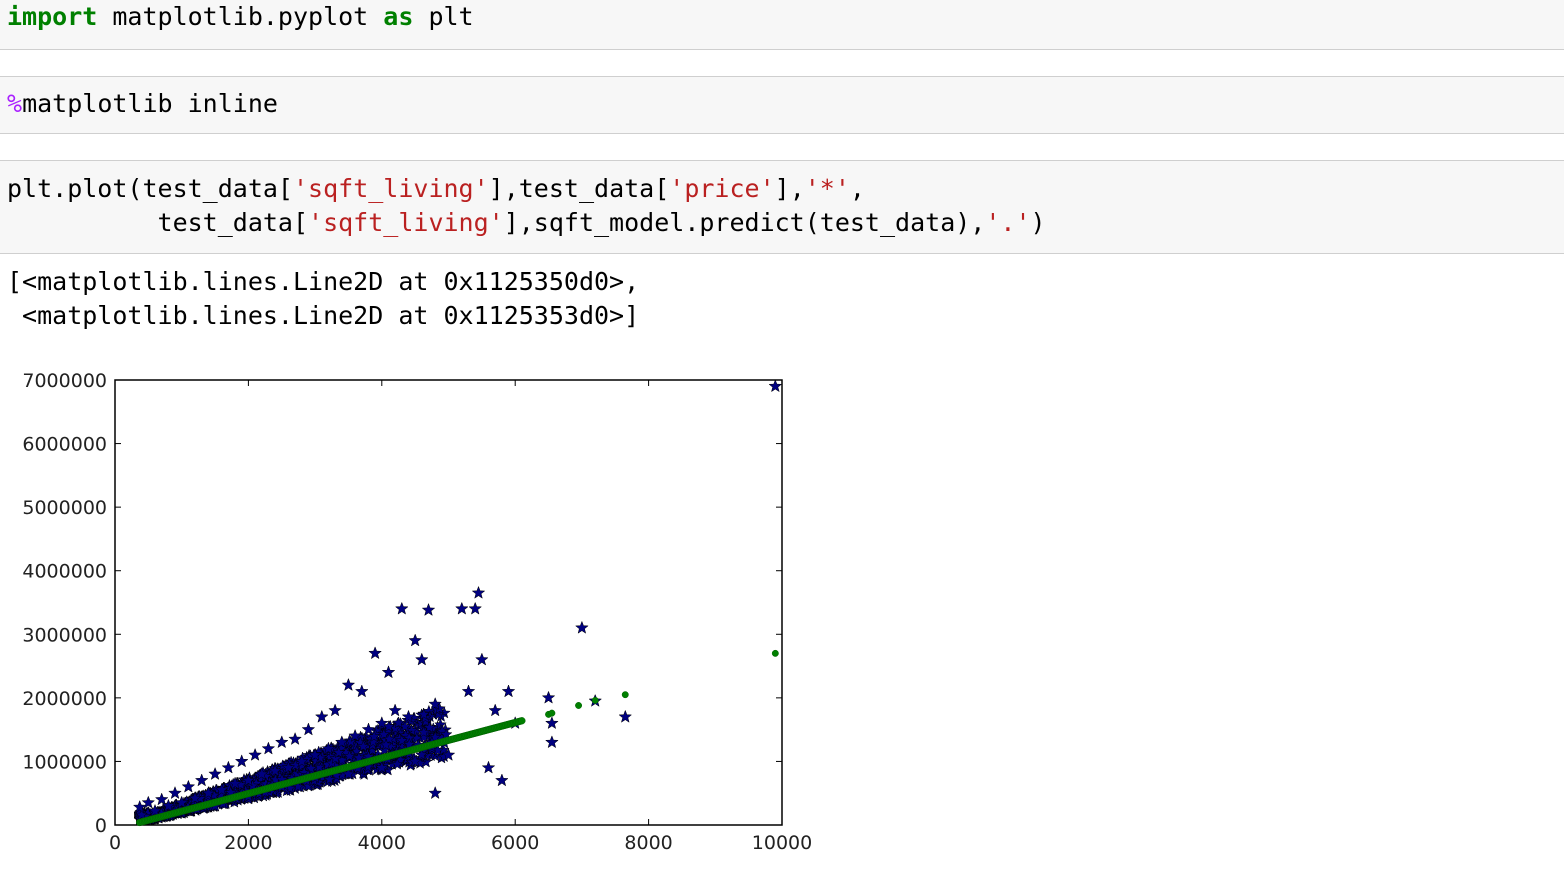 This screenshot has height=870, width=1564. What do you see at coordinates (52, 16) in the screenshot?
I see `keyword-import: import` at bounding box center [52, 16].